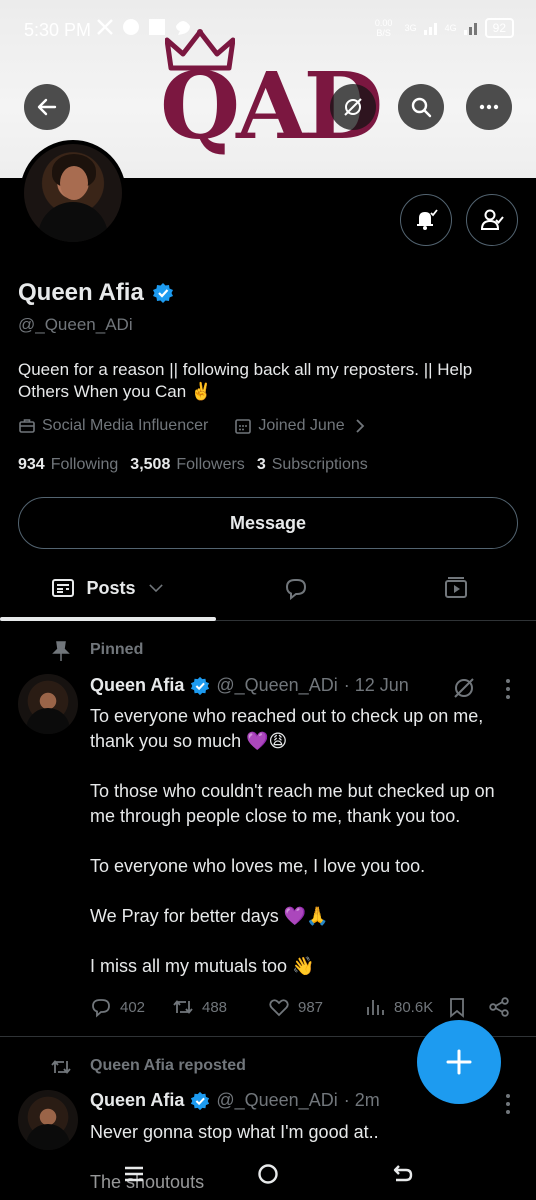  What do you see at coordinates (410, 28) in the screenshot?
I see `net-3g-label: 3G` at bounding box center [410, 28].